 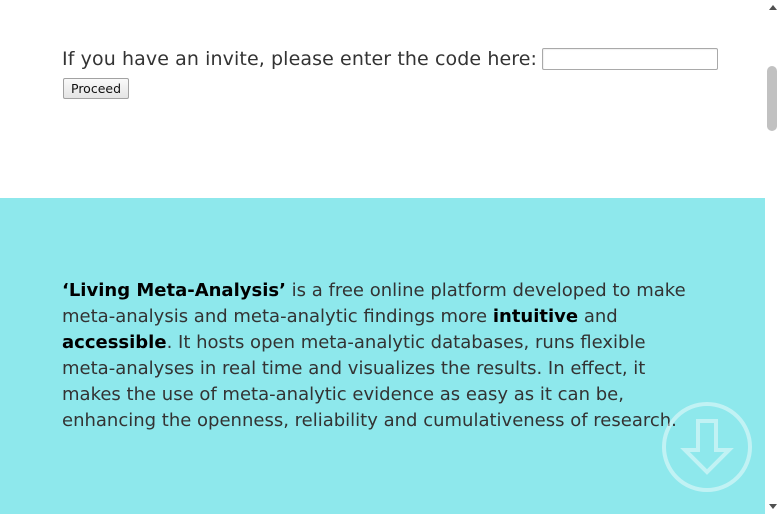 I want to click on platform-name: ‘Living Meta-Analysis’, so click(x=174, y=290).